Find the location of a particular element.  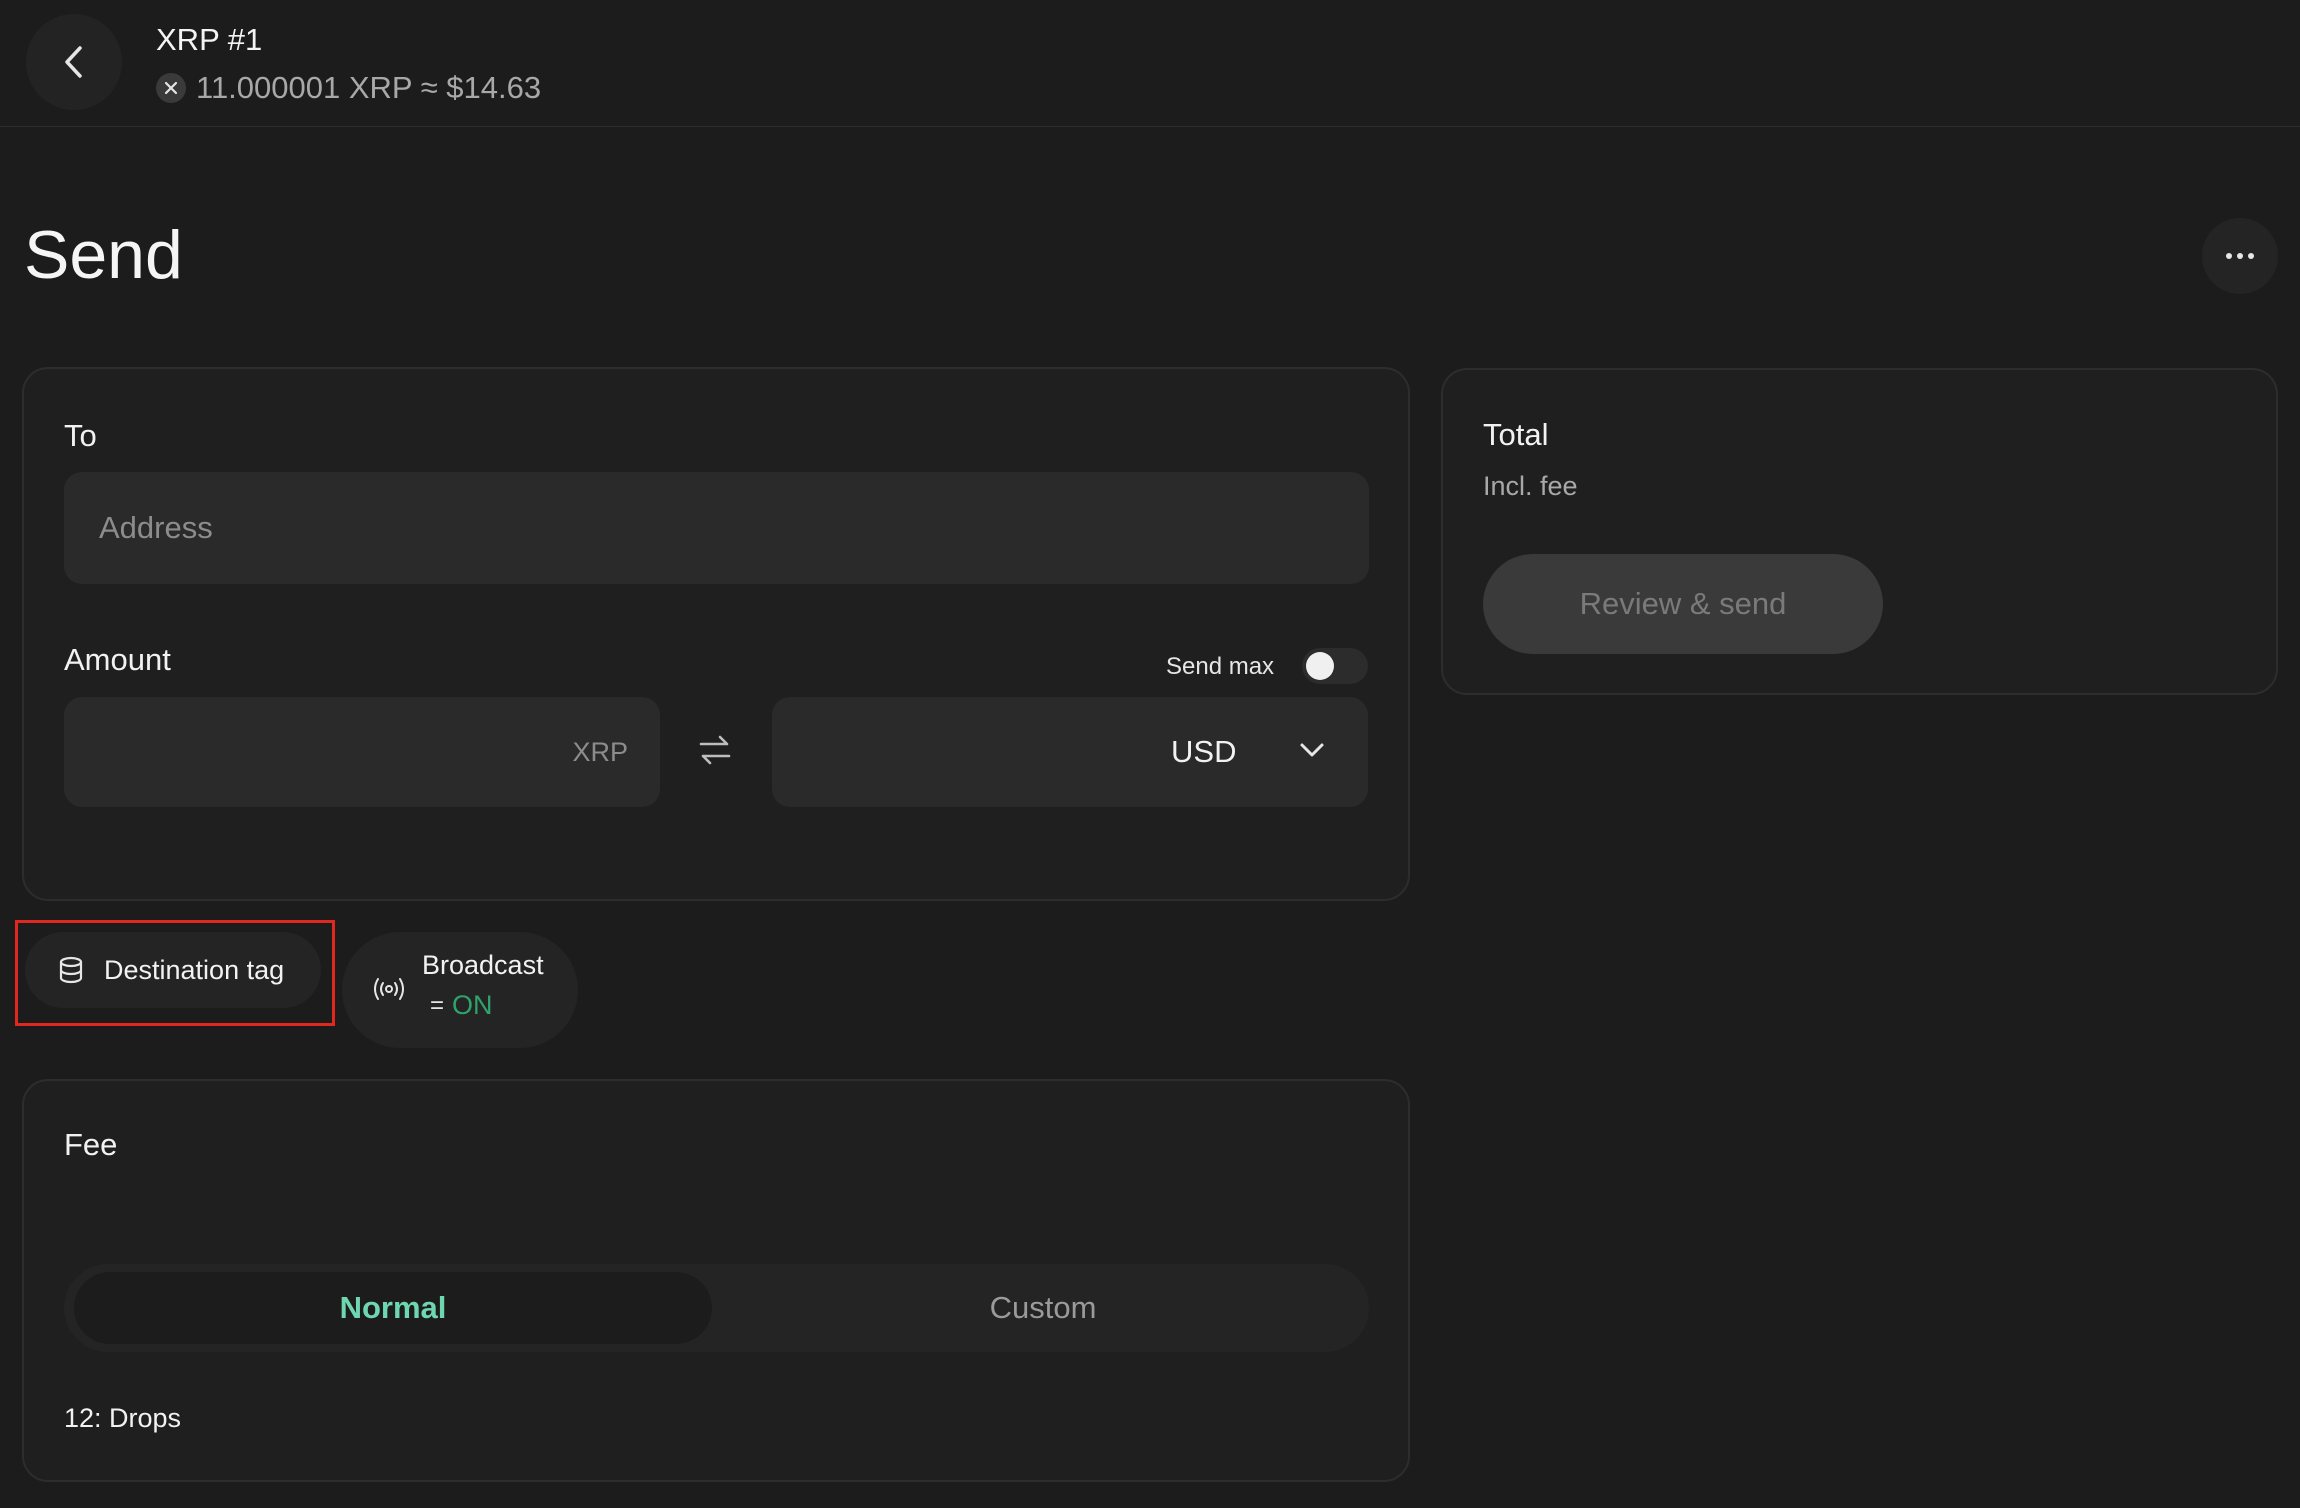

fiat-currency-select: USD is located at coordinates (1070, 752).